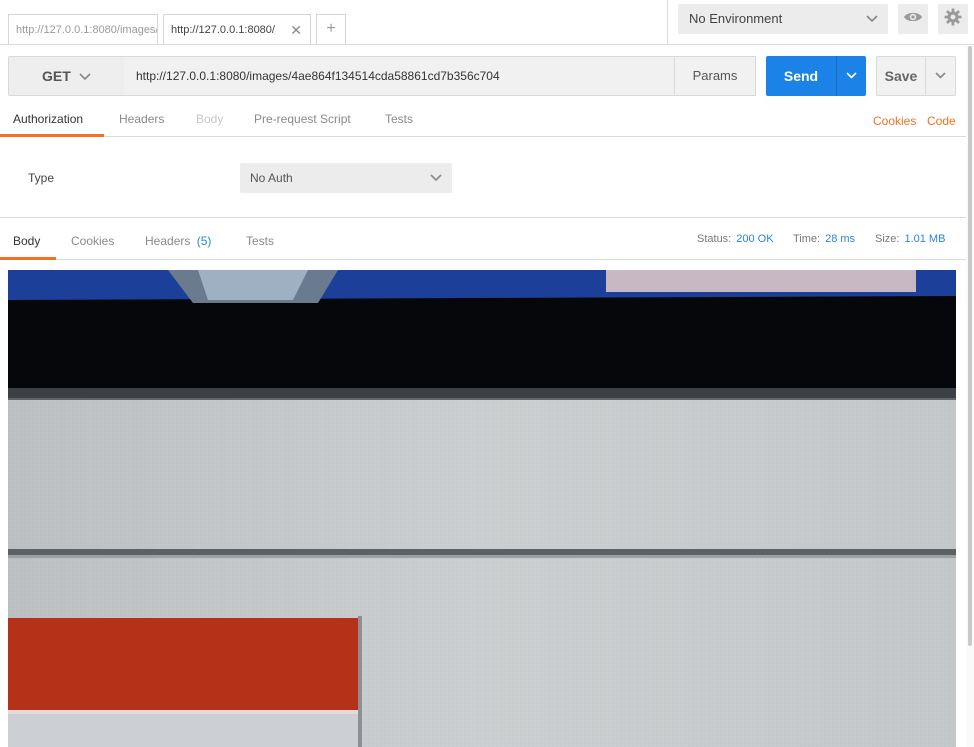 Image resolution: width=974 pixels, height=747 pixels. What do you see at coordinates (41, 178) in the screenshot?
I see `auth-type-label: Type` at bounding box center [41, 178].